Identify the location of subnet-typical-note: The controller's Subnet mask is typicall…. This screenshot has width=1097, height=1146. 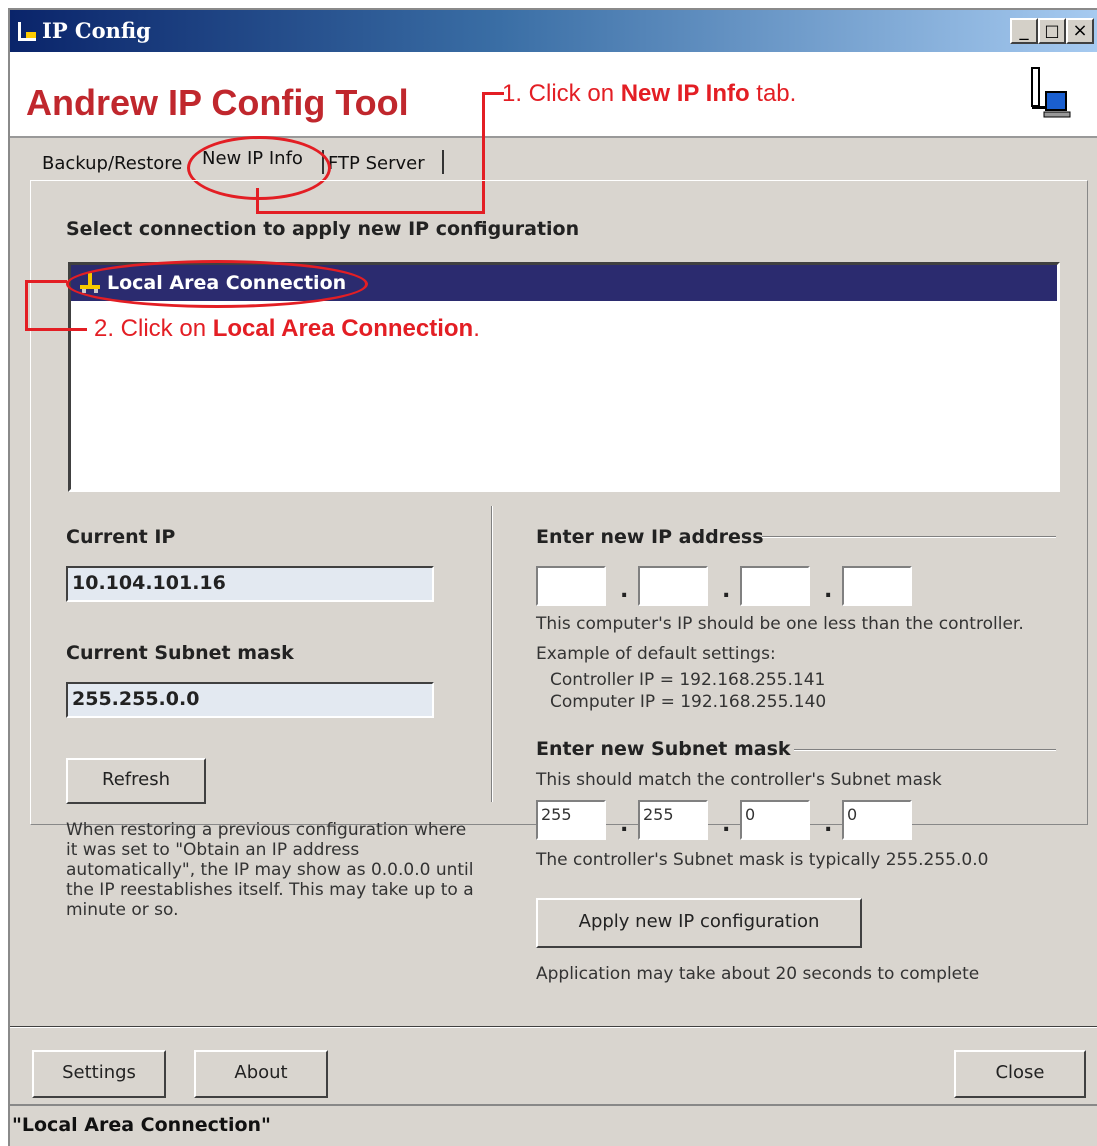
(762, 860).